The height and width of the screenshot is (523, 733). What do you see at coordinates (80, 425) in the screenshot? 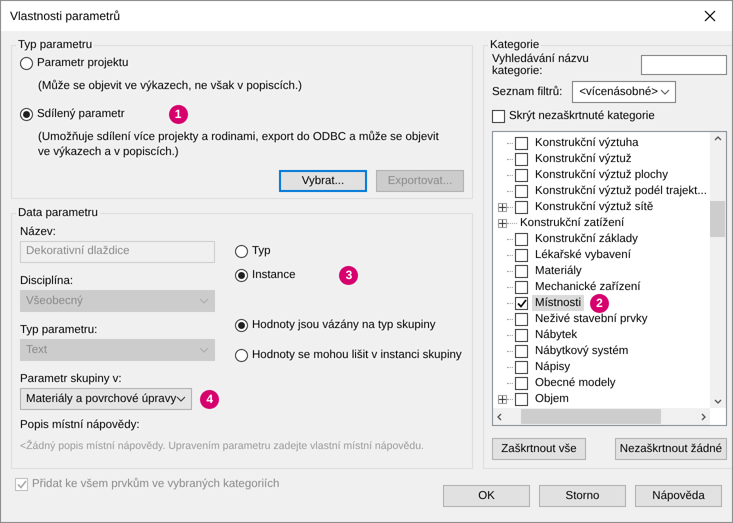
I see `field-label: Popis místní nápovědy:` at bounding box center [80, 425].